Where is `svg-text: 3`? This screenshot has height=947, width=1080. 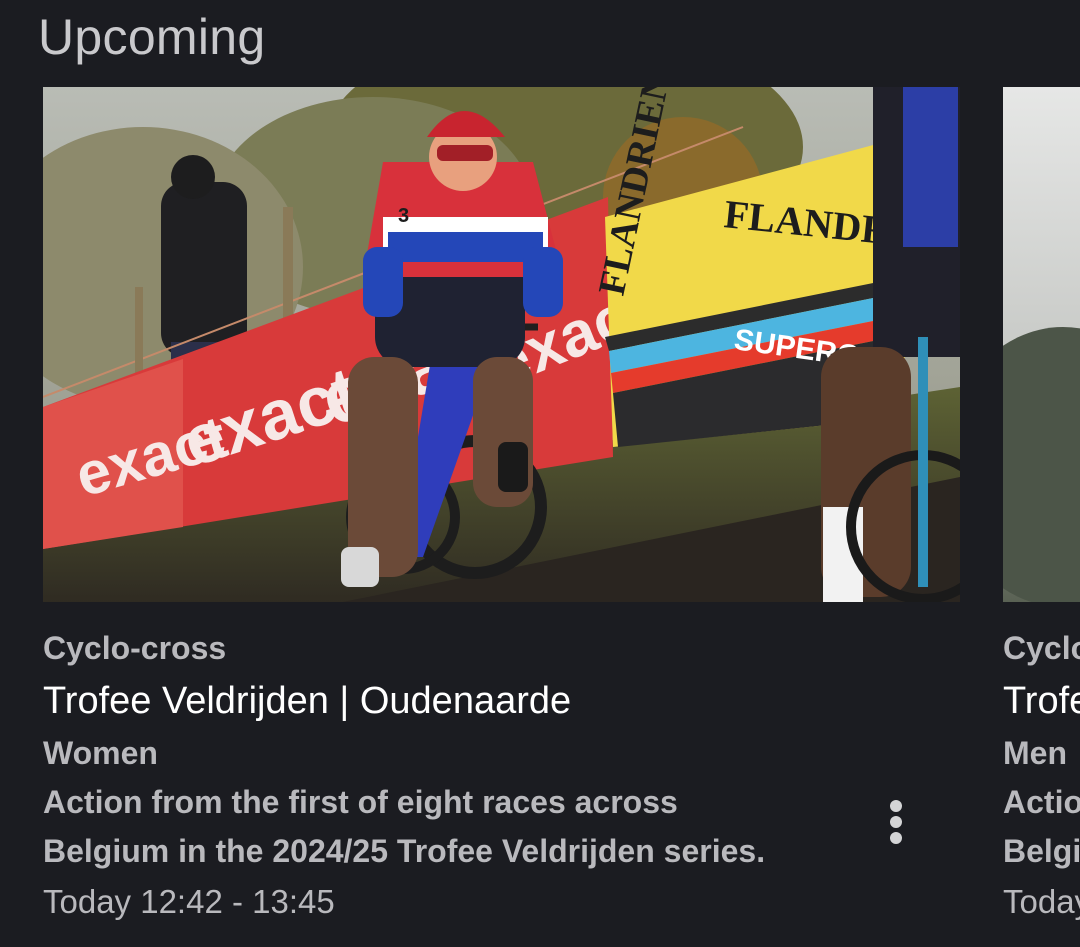 svg-text: 3 is located at coordinates (403, 216).